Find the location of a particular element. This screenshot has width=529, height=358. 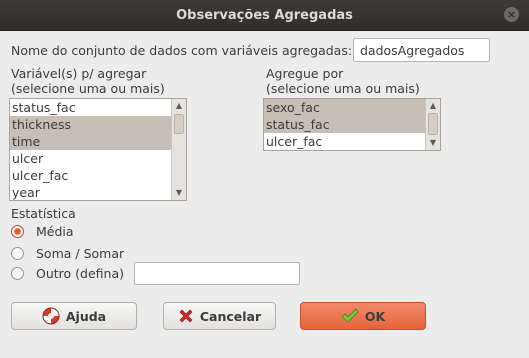

variables-label-line1: Variável(s) p/ agregar is located at coordinates (79, 73).